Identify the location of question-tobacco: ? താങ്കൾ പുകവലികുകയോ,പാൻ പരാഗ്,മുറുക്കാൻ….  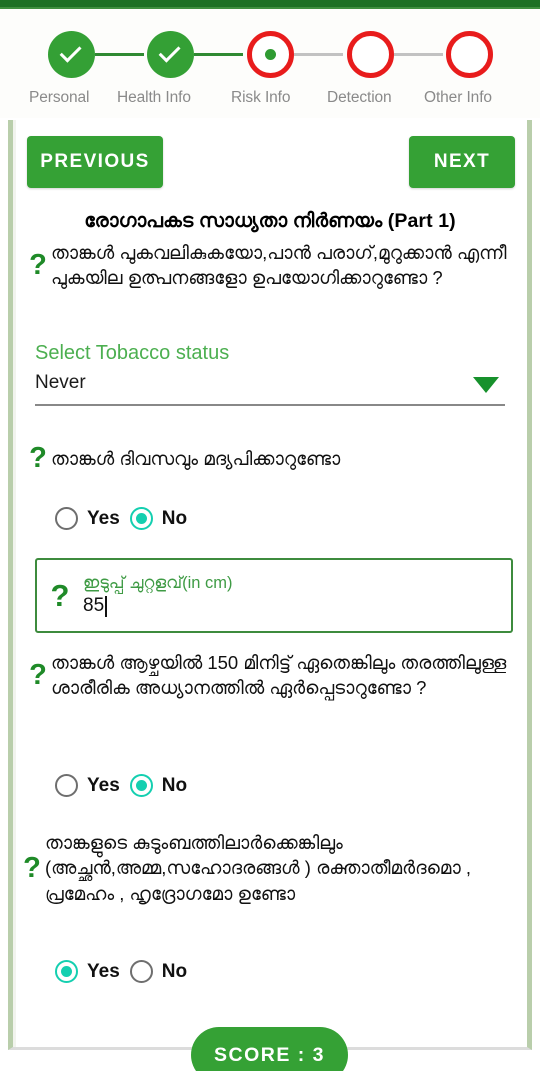
(274, 265).